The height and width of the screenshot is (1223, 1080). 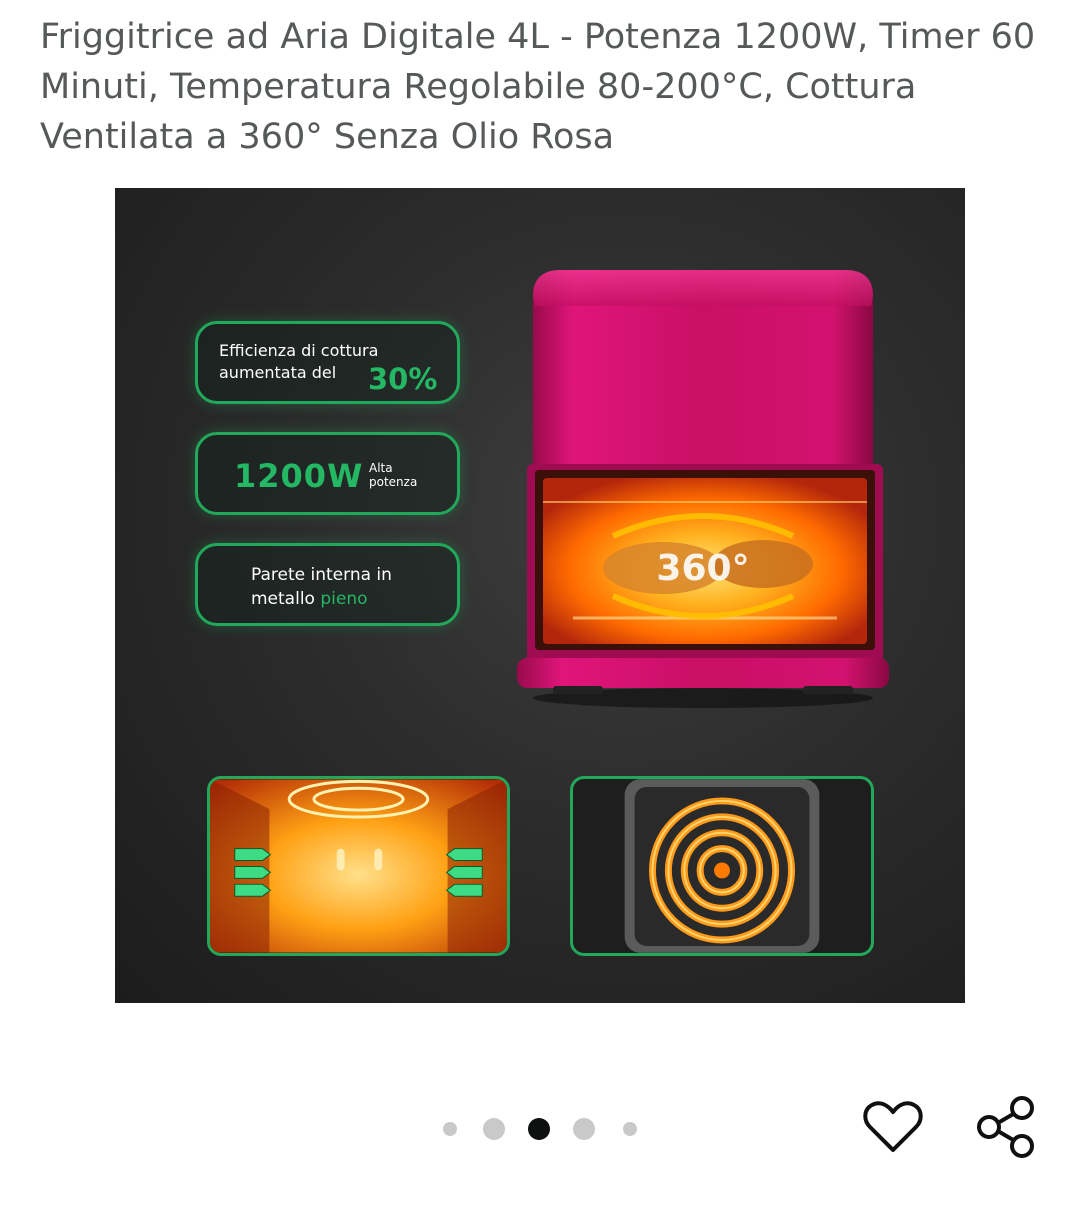 I want to click on power-label-line2: potenza, so click(x=393, y=482).